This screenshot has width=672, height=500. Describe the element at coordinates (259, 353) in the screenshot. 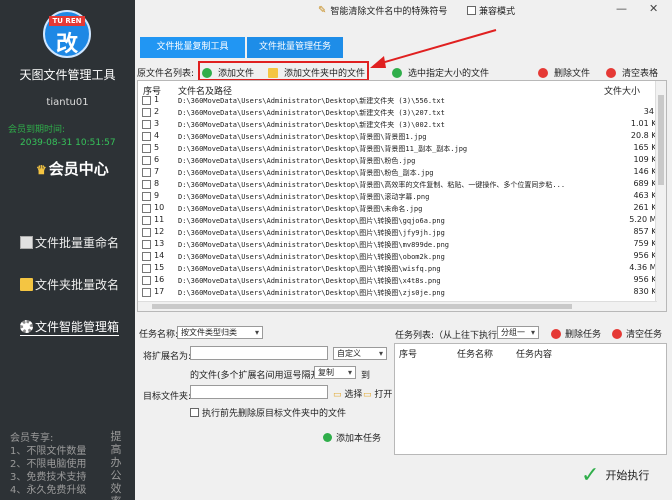

I see `extension-input` at that location.